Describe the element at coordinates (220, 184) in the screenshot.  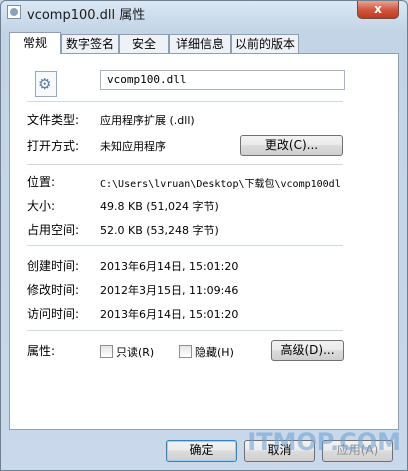
I see `location-value: C:\Users\lvruan\Desktop\下载包\vcomp100dl` at that location.